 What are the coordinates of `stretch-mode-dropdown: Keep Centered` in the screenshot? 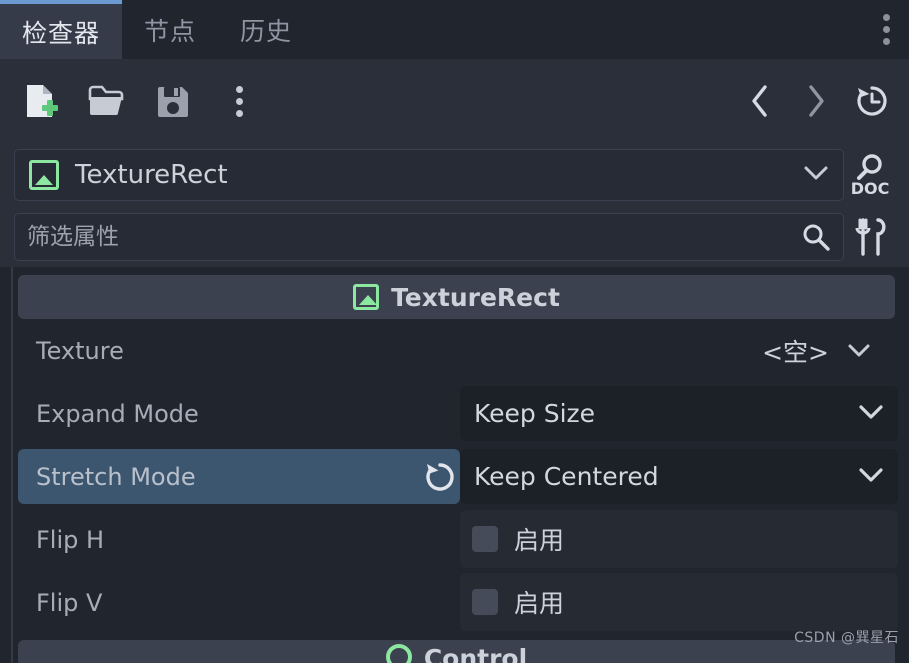 It's located at (679, 476).